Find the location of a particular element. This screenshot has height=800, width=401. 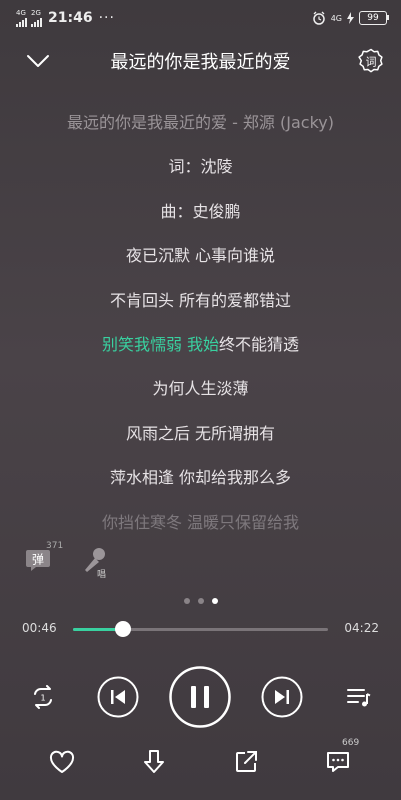

play-mode-button: 1 is located at coordinates (43, 697).